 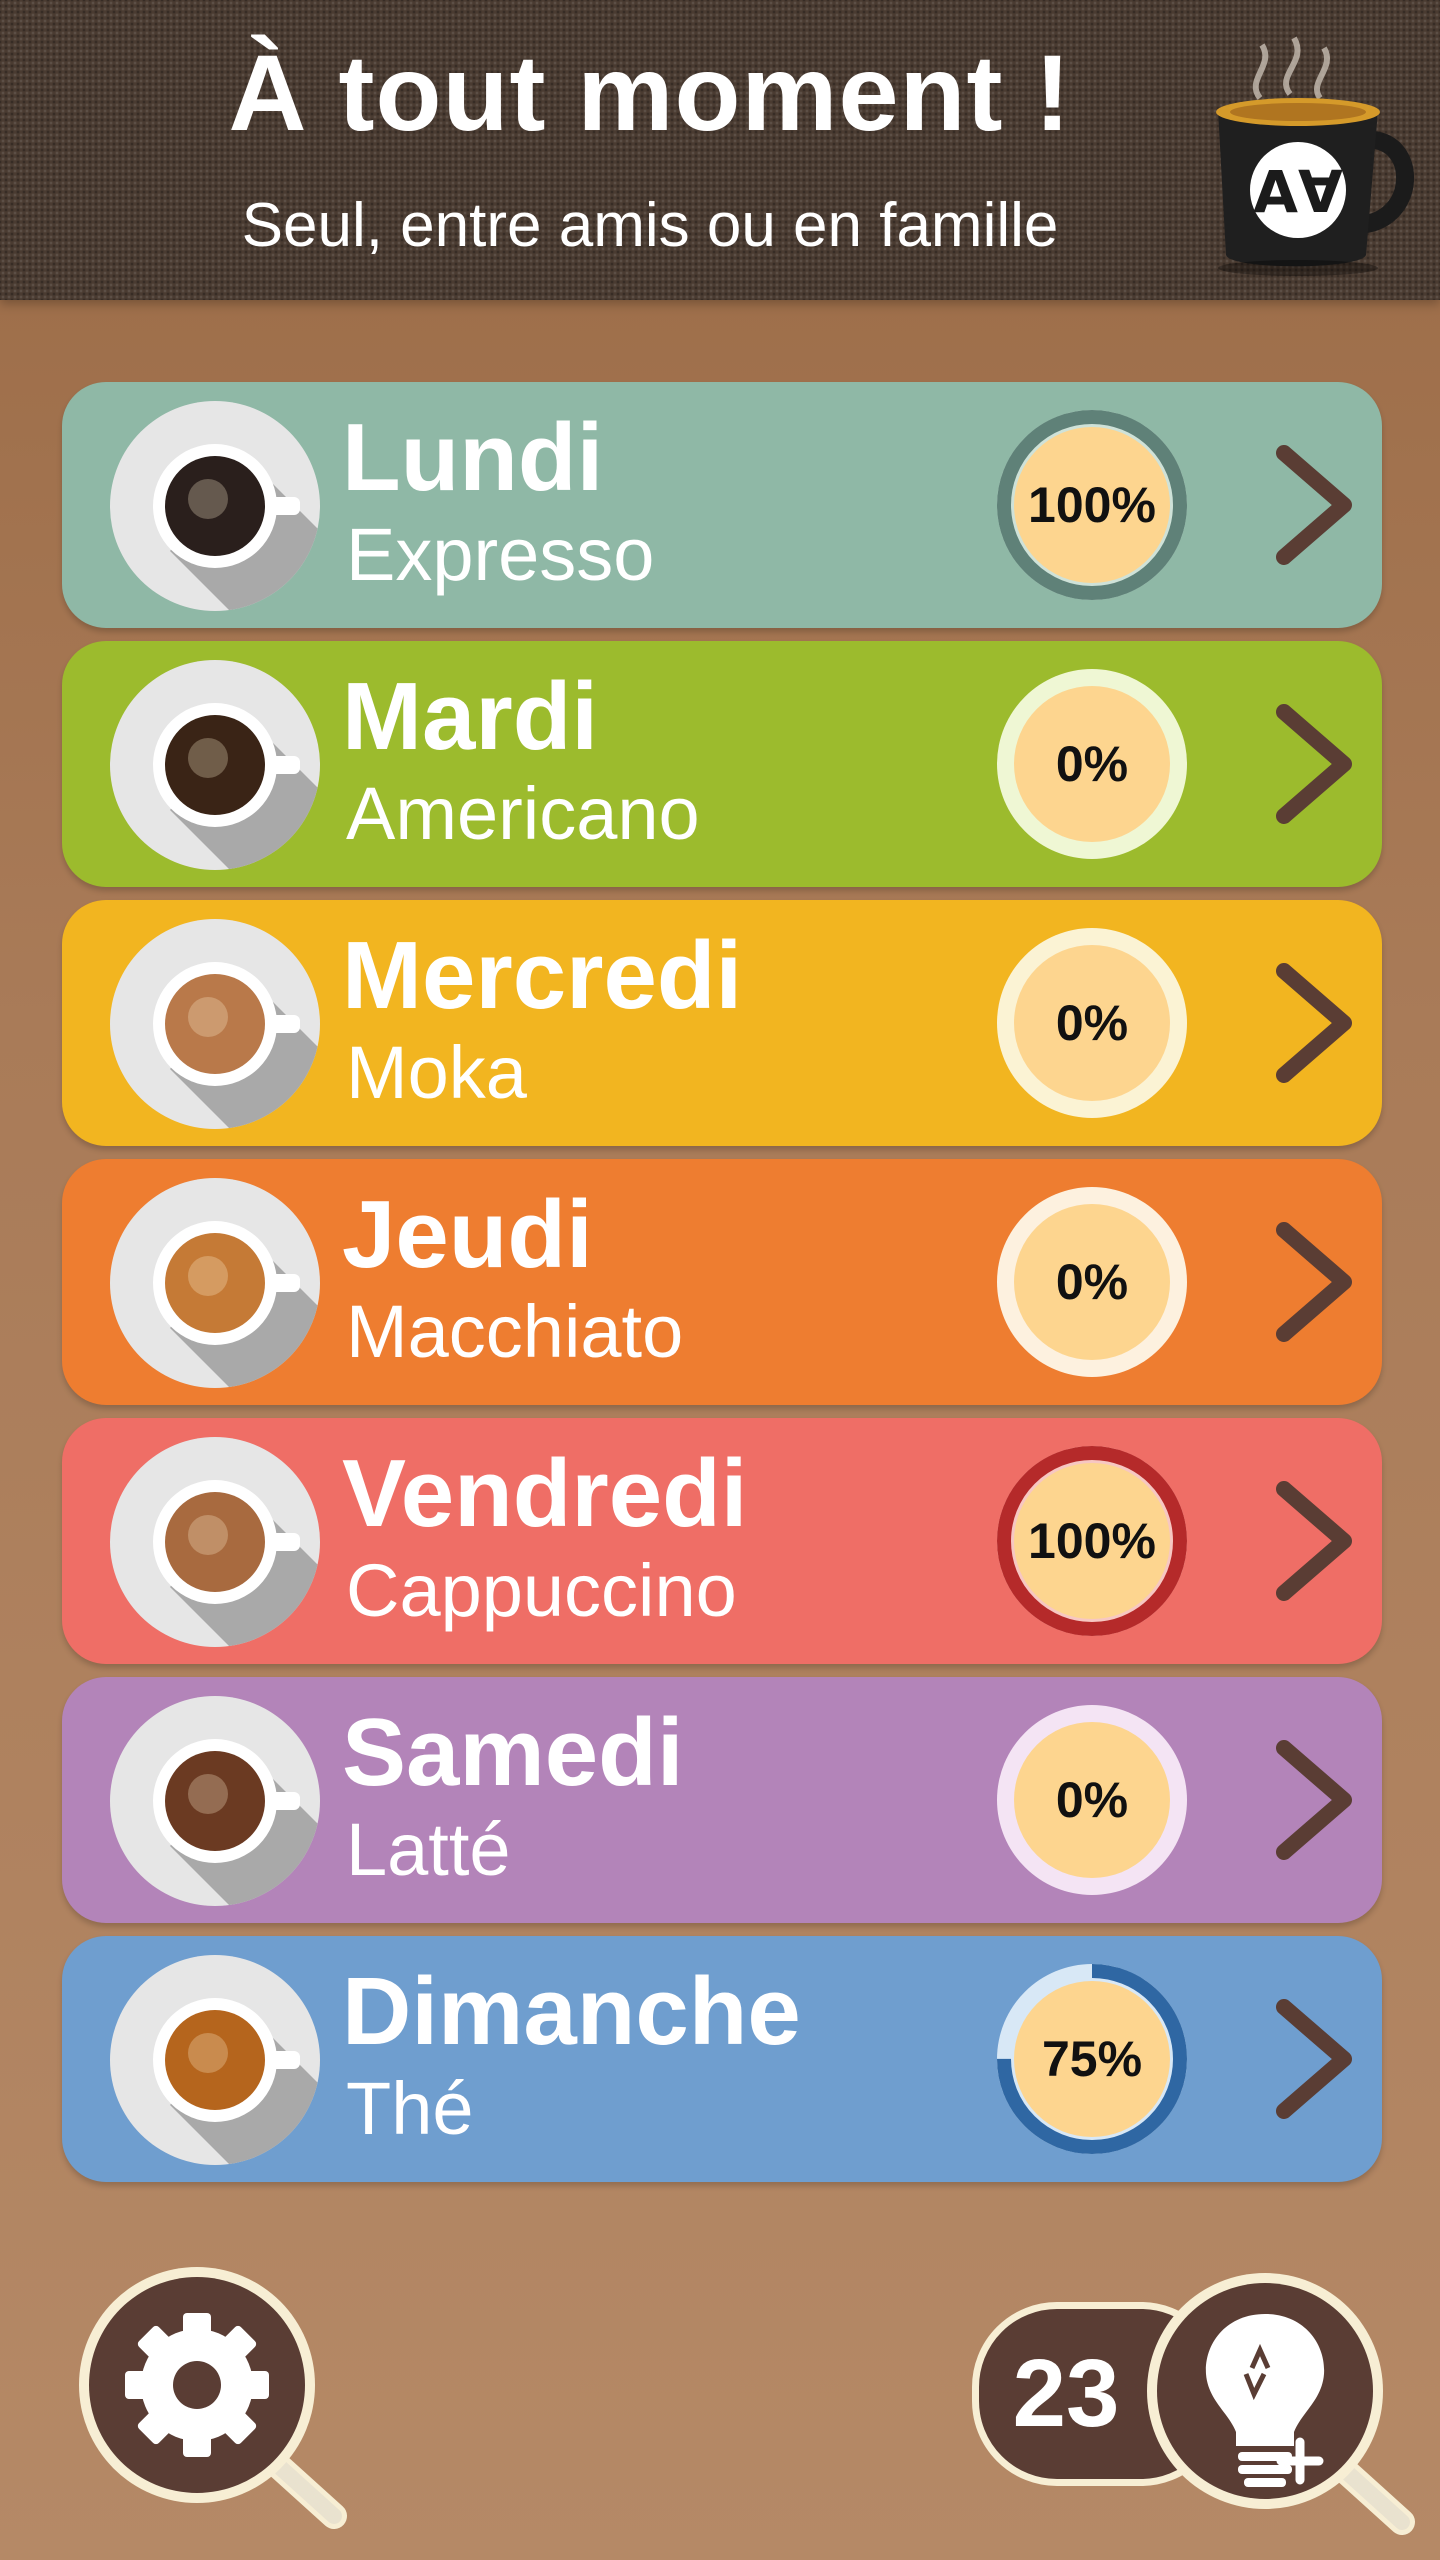 What do you see at coordinates (571, 2011) in the screenshot?
I see `day-label: Dimanche` at bounding box center [571, 2011].